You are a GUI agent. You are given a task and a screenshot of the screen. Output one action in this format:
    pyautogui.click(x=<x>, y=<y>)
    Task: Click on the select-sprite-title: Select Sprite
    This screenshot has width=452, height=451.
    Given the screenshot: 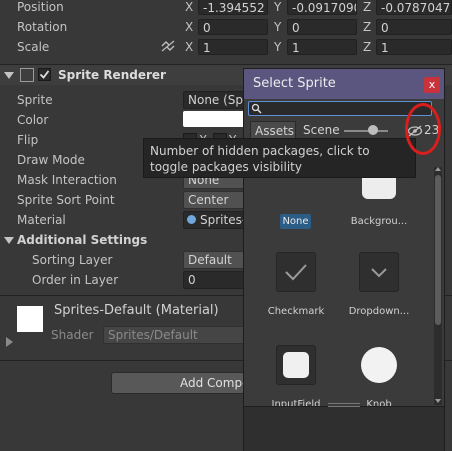 What is the action you would take?
    pyautogui.click(x=294, y=83)
    